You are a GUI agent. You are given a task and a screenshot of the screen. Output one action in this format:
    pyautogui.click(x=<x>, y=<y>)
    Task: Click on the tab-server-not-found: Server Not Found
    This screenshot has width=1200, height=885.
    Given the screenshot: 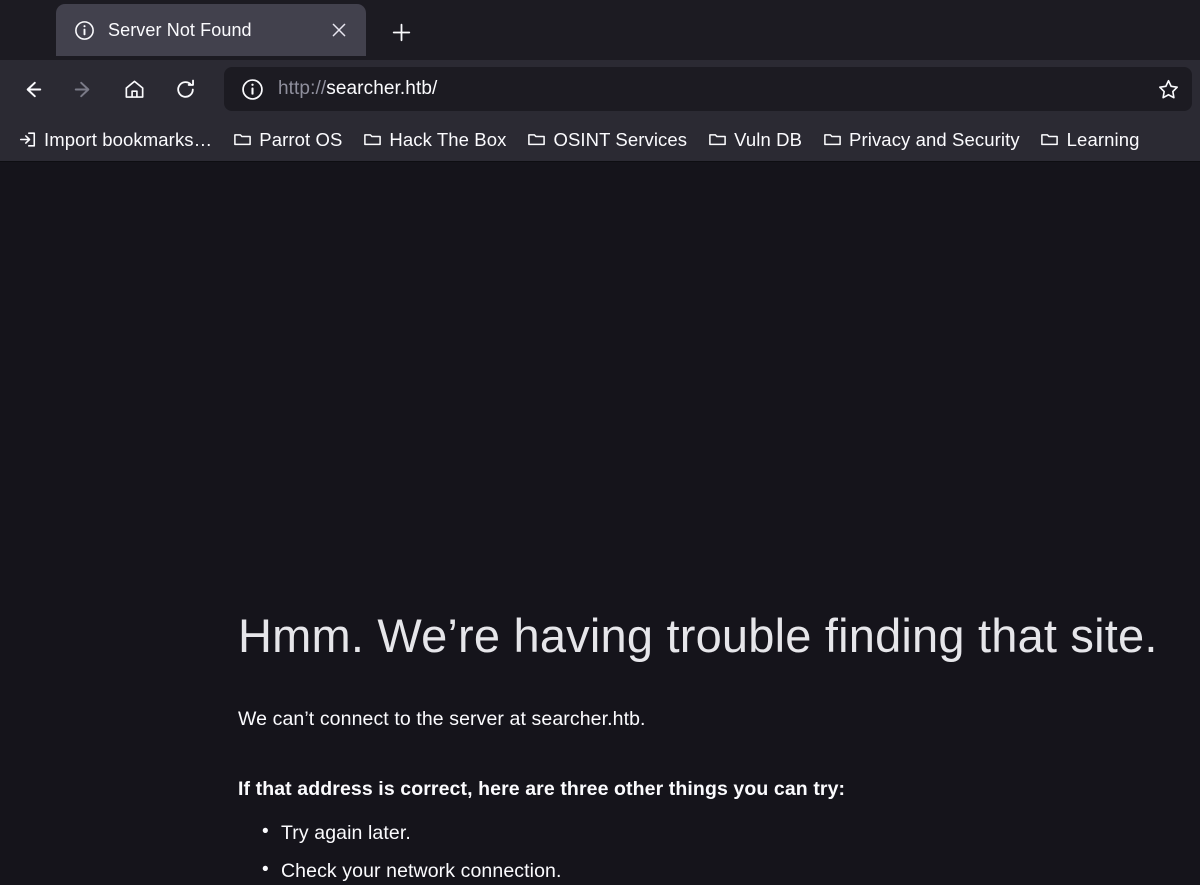 What is the action you would take?
    pyautogui.click(x=211, y=30)
    